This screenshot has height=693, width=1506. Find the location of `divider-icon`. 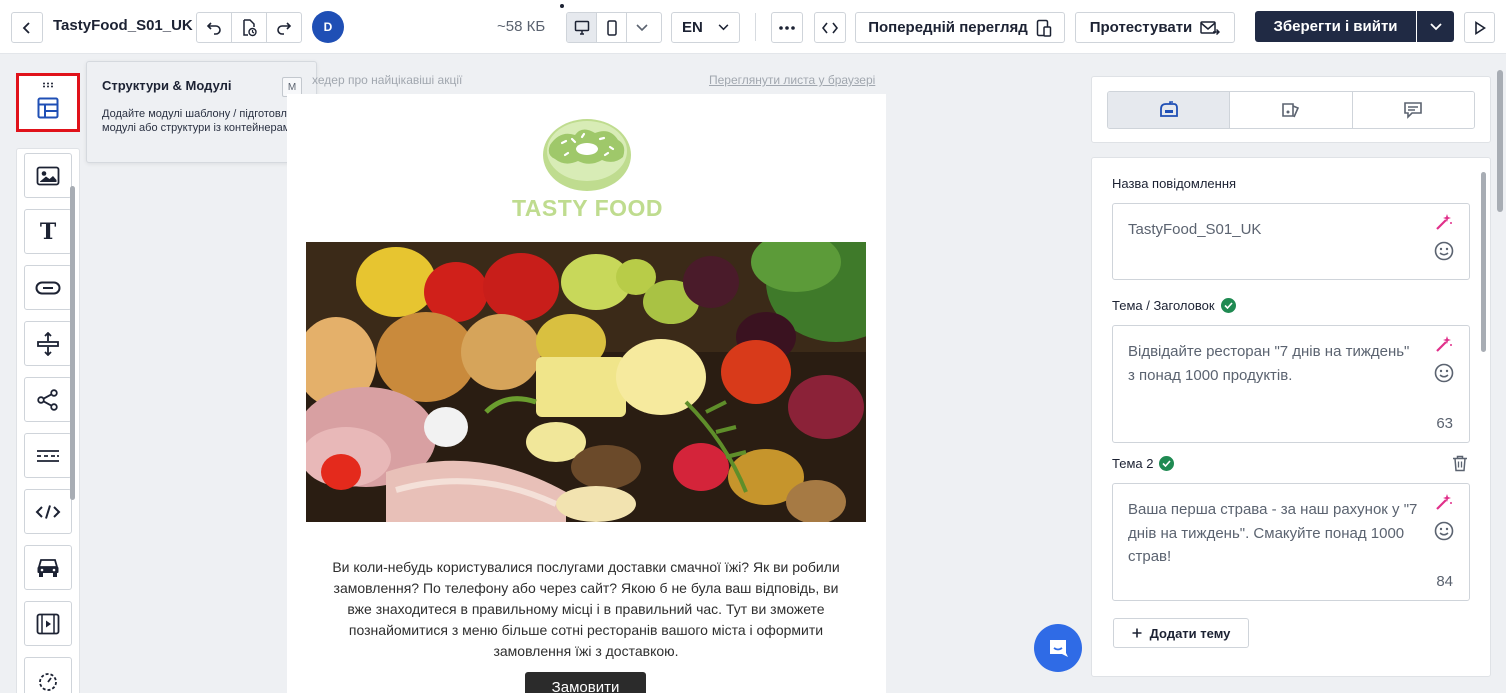

divider-icon is located at coordinates (48, 455).